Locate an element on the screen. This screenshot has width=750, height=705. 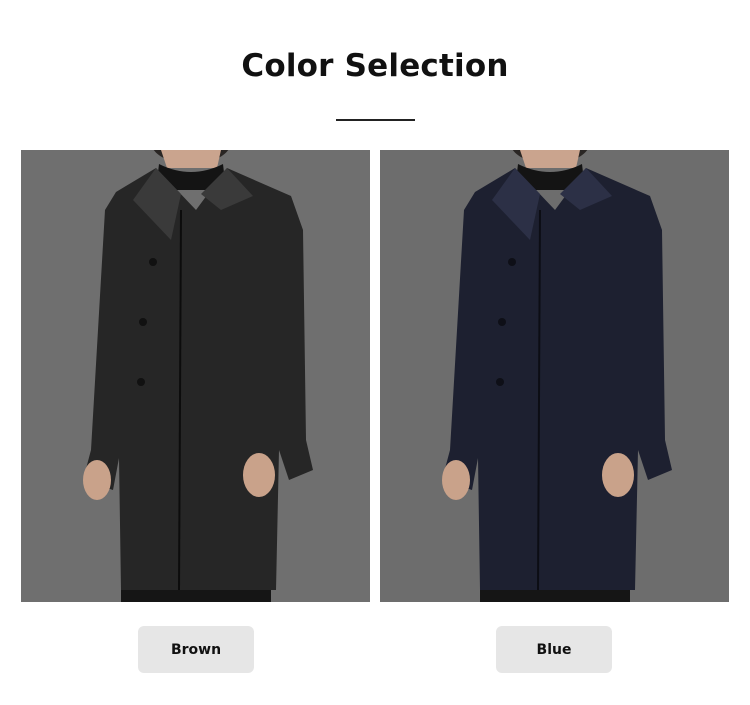
color-option-blue-button: Blue is located at coordinates (554, 649).